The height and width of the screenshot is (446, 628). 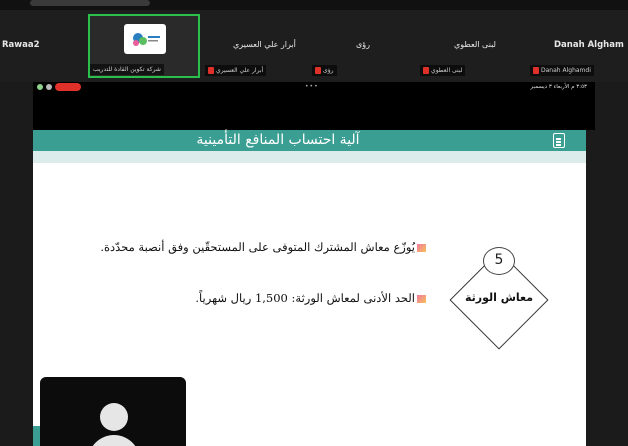 I want to click on participant-name: Danah Algham, so click(x=589, y=45).